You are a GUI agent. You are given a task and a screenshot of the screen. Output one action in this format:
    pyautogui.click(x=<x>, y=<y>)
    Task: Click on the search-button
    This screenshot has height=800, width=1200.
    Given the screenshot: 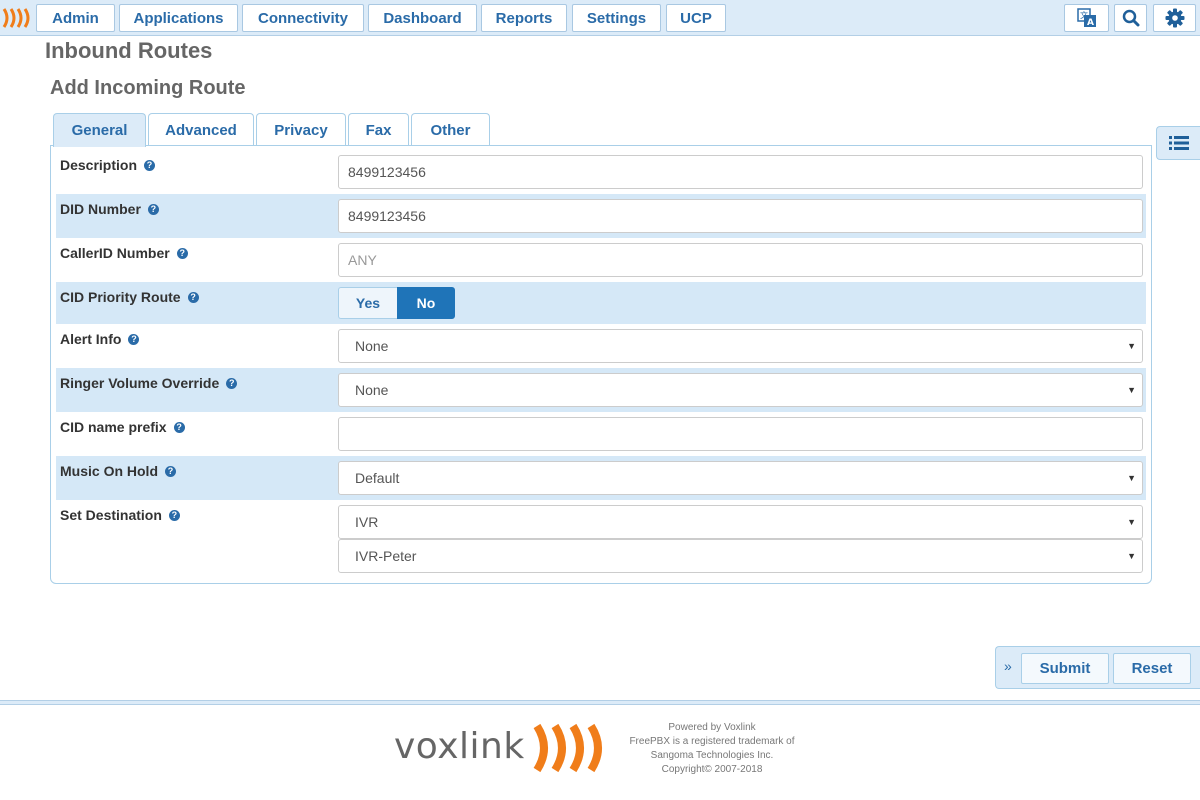 What is the action you would take?
    pyautogui.click(x=1130, y=18)
    